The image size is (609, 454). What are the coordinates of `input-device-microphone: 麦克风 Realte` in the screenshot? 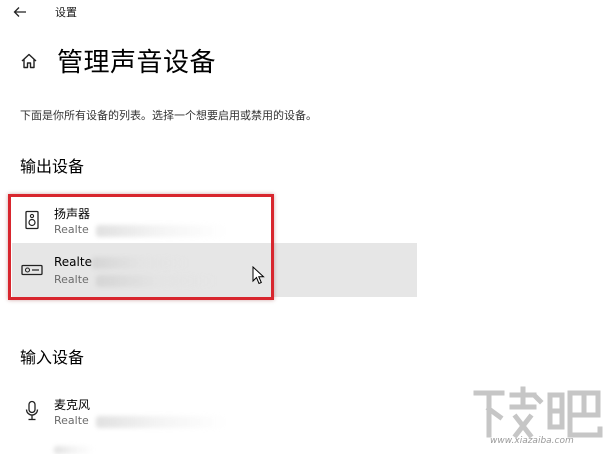 It's located at (214, 411).